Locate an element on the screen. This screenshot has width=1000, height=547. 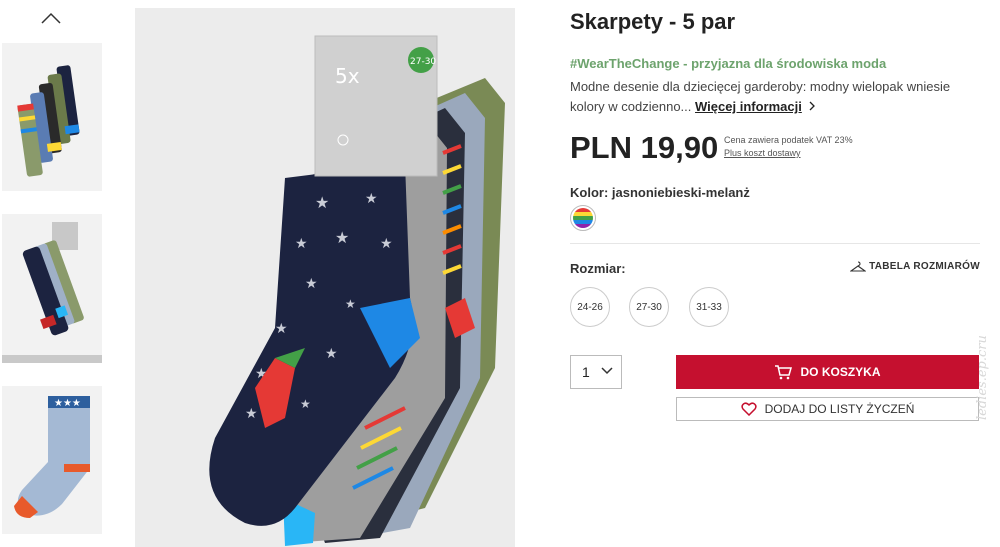
chevron-right-icon is located at coordinates (813, 106).